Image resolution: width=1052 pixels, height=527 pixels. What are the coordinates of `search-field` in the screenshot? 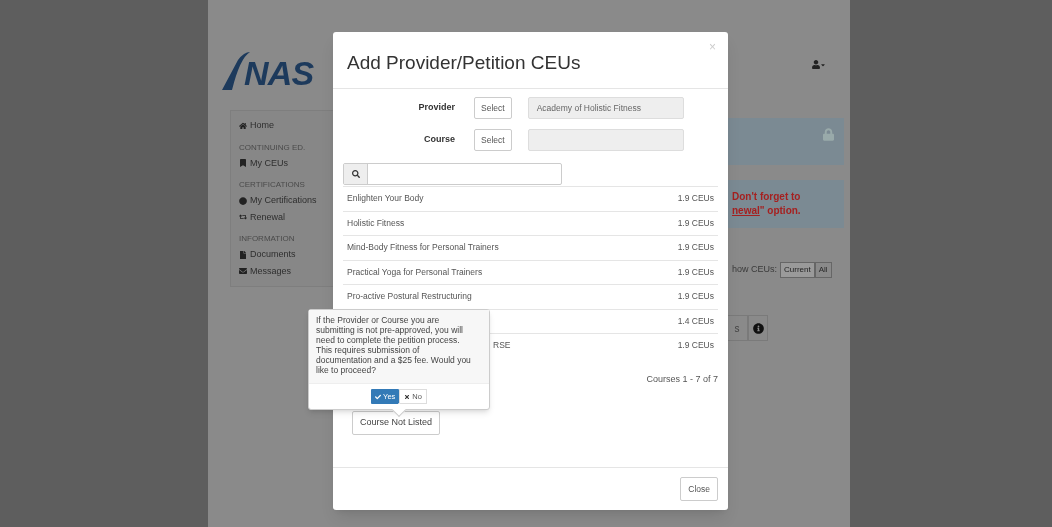 It's located at (452, 174).